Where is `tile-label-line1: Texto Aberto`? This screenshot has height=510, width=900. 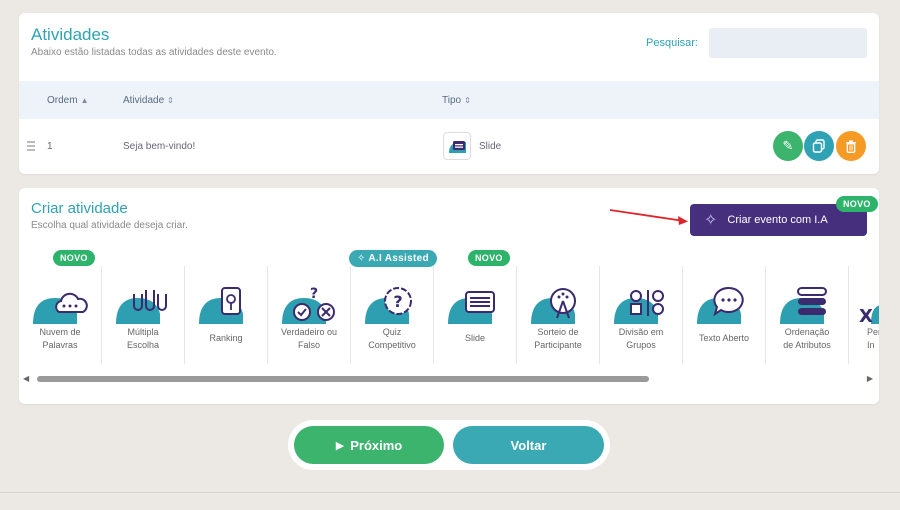
tile-label-line1: Texto Aberto is located at coordinates (724, 338).